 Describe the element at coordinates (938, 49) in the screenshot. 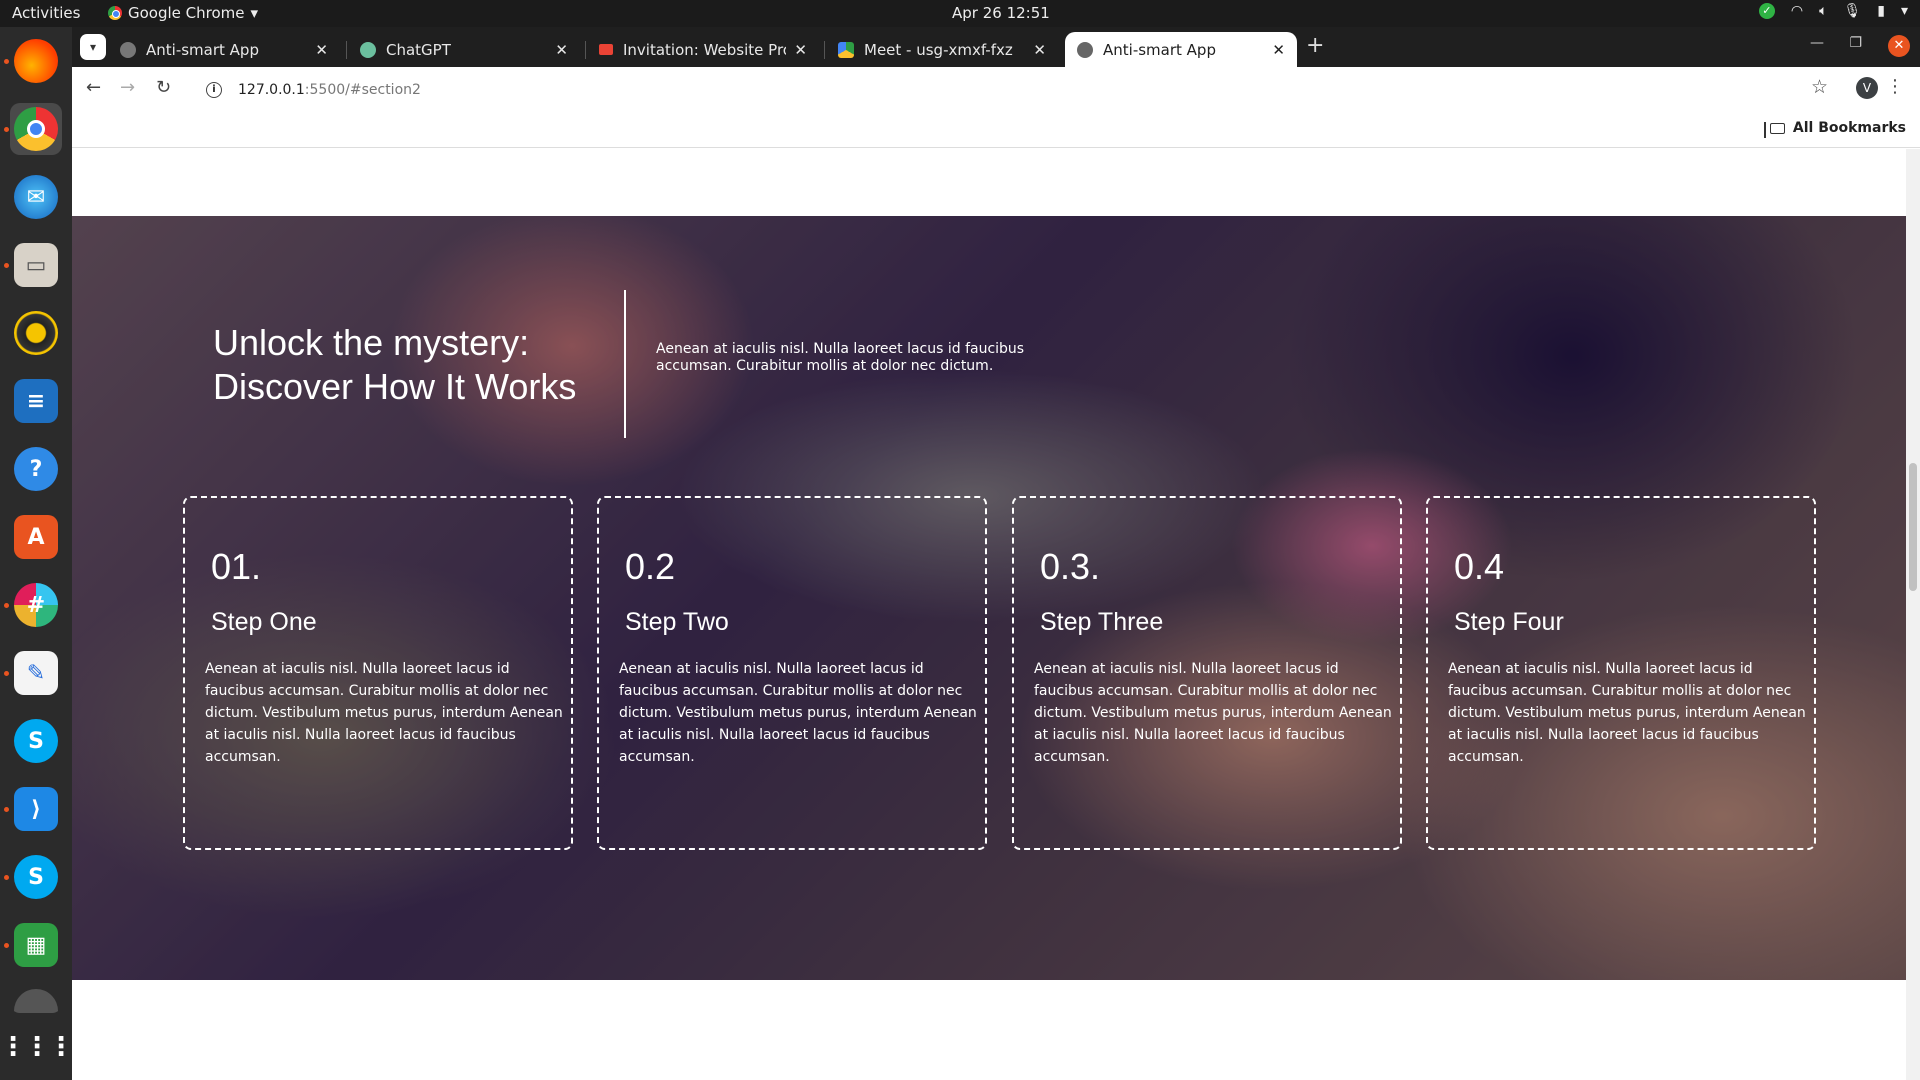

I see `tab-title: Meet - usg-xmxf-fxz` at that location.